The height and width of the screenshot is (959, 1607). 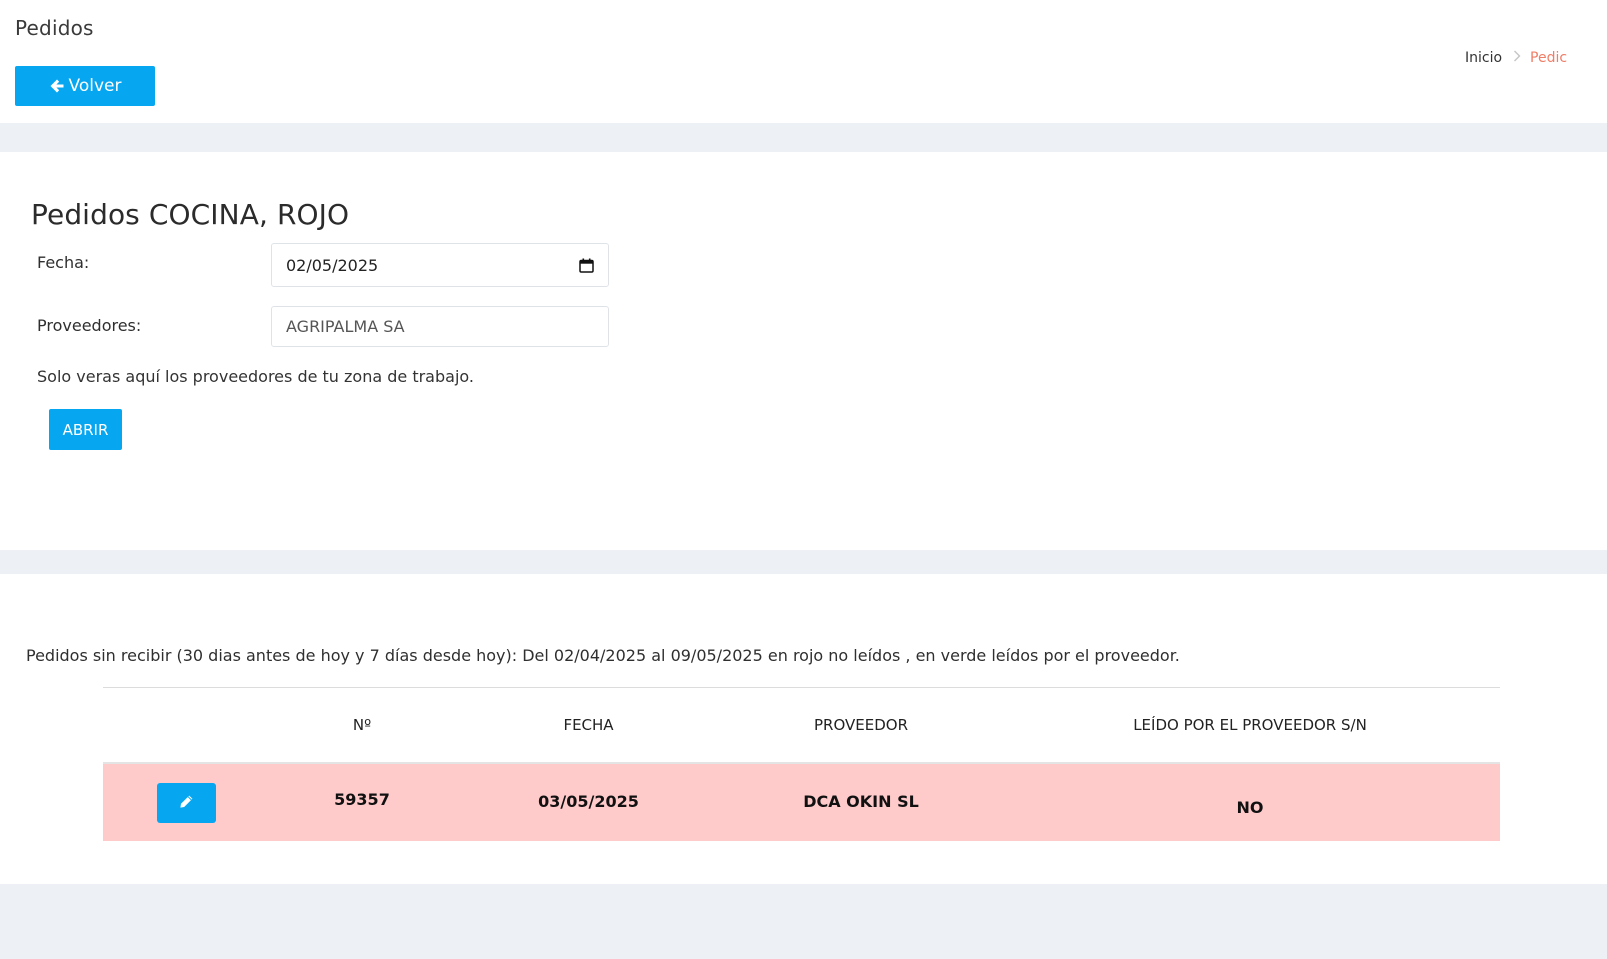 What do you see at coordinates (440, 265) in the screenshot?
I see `date-input: 02/05/2025` at bounding box center [440, 265].